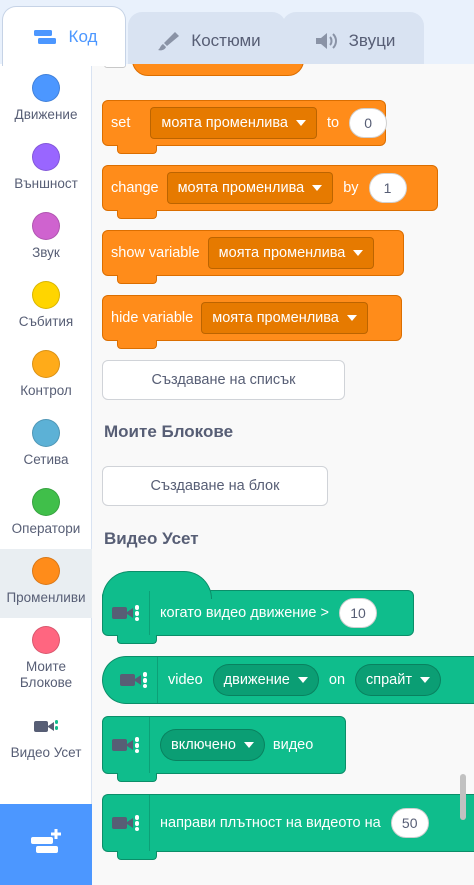 This screenshot has width=474, height=885. I want to click on value-input: 10, so click(357, 613).